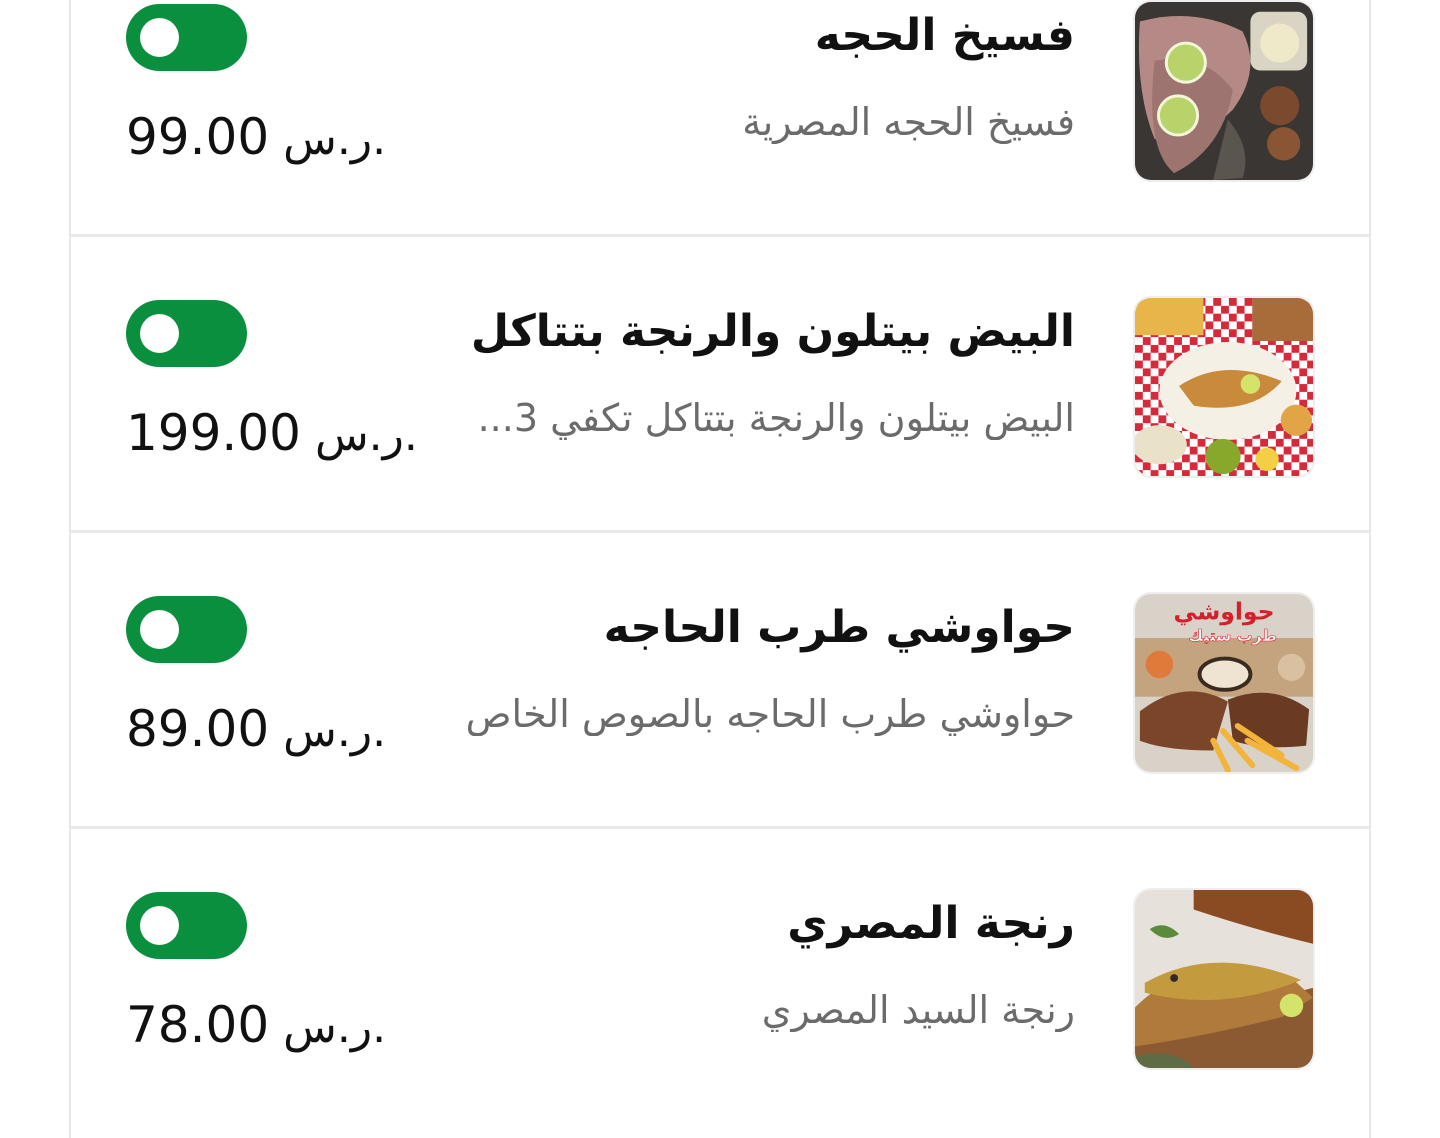 The height and width of the screenshot is (1138, 1440). Describe the element at coordinates (198, 729) in the screenshot. I see `price-amount: 89.00` at that location.